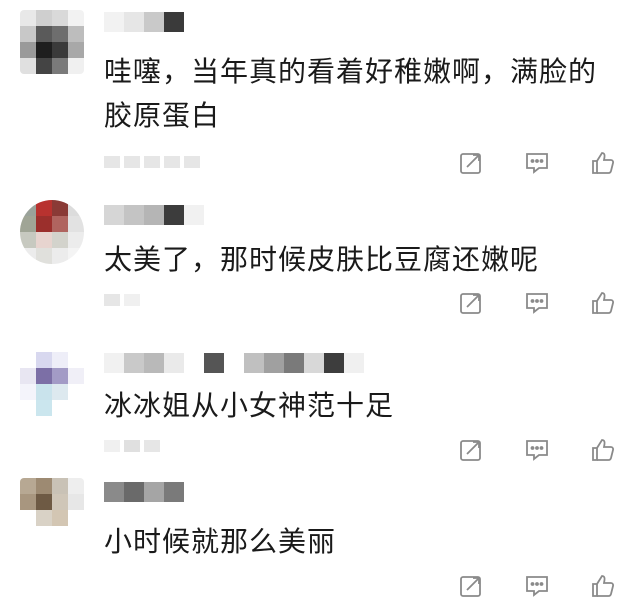 Image resolution: width=640 pixels, height=609 pixels. Describe the element at coordinates (220, 541) in the screenshot. I see `comment-text: 小时候就那么美丽` at that location.